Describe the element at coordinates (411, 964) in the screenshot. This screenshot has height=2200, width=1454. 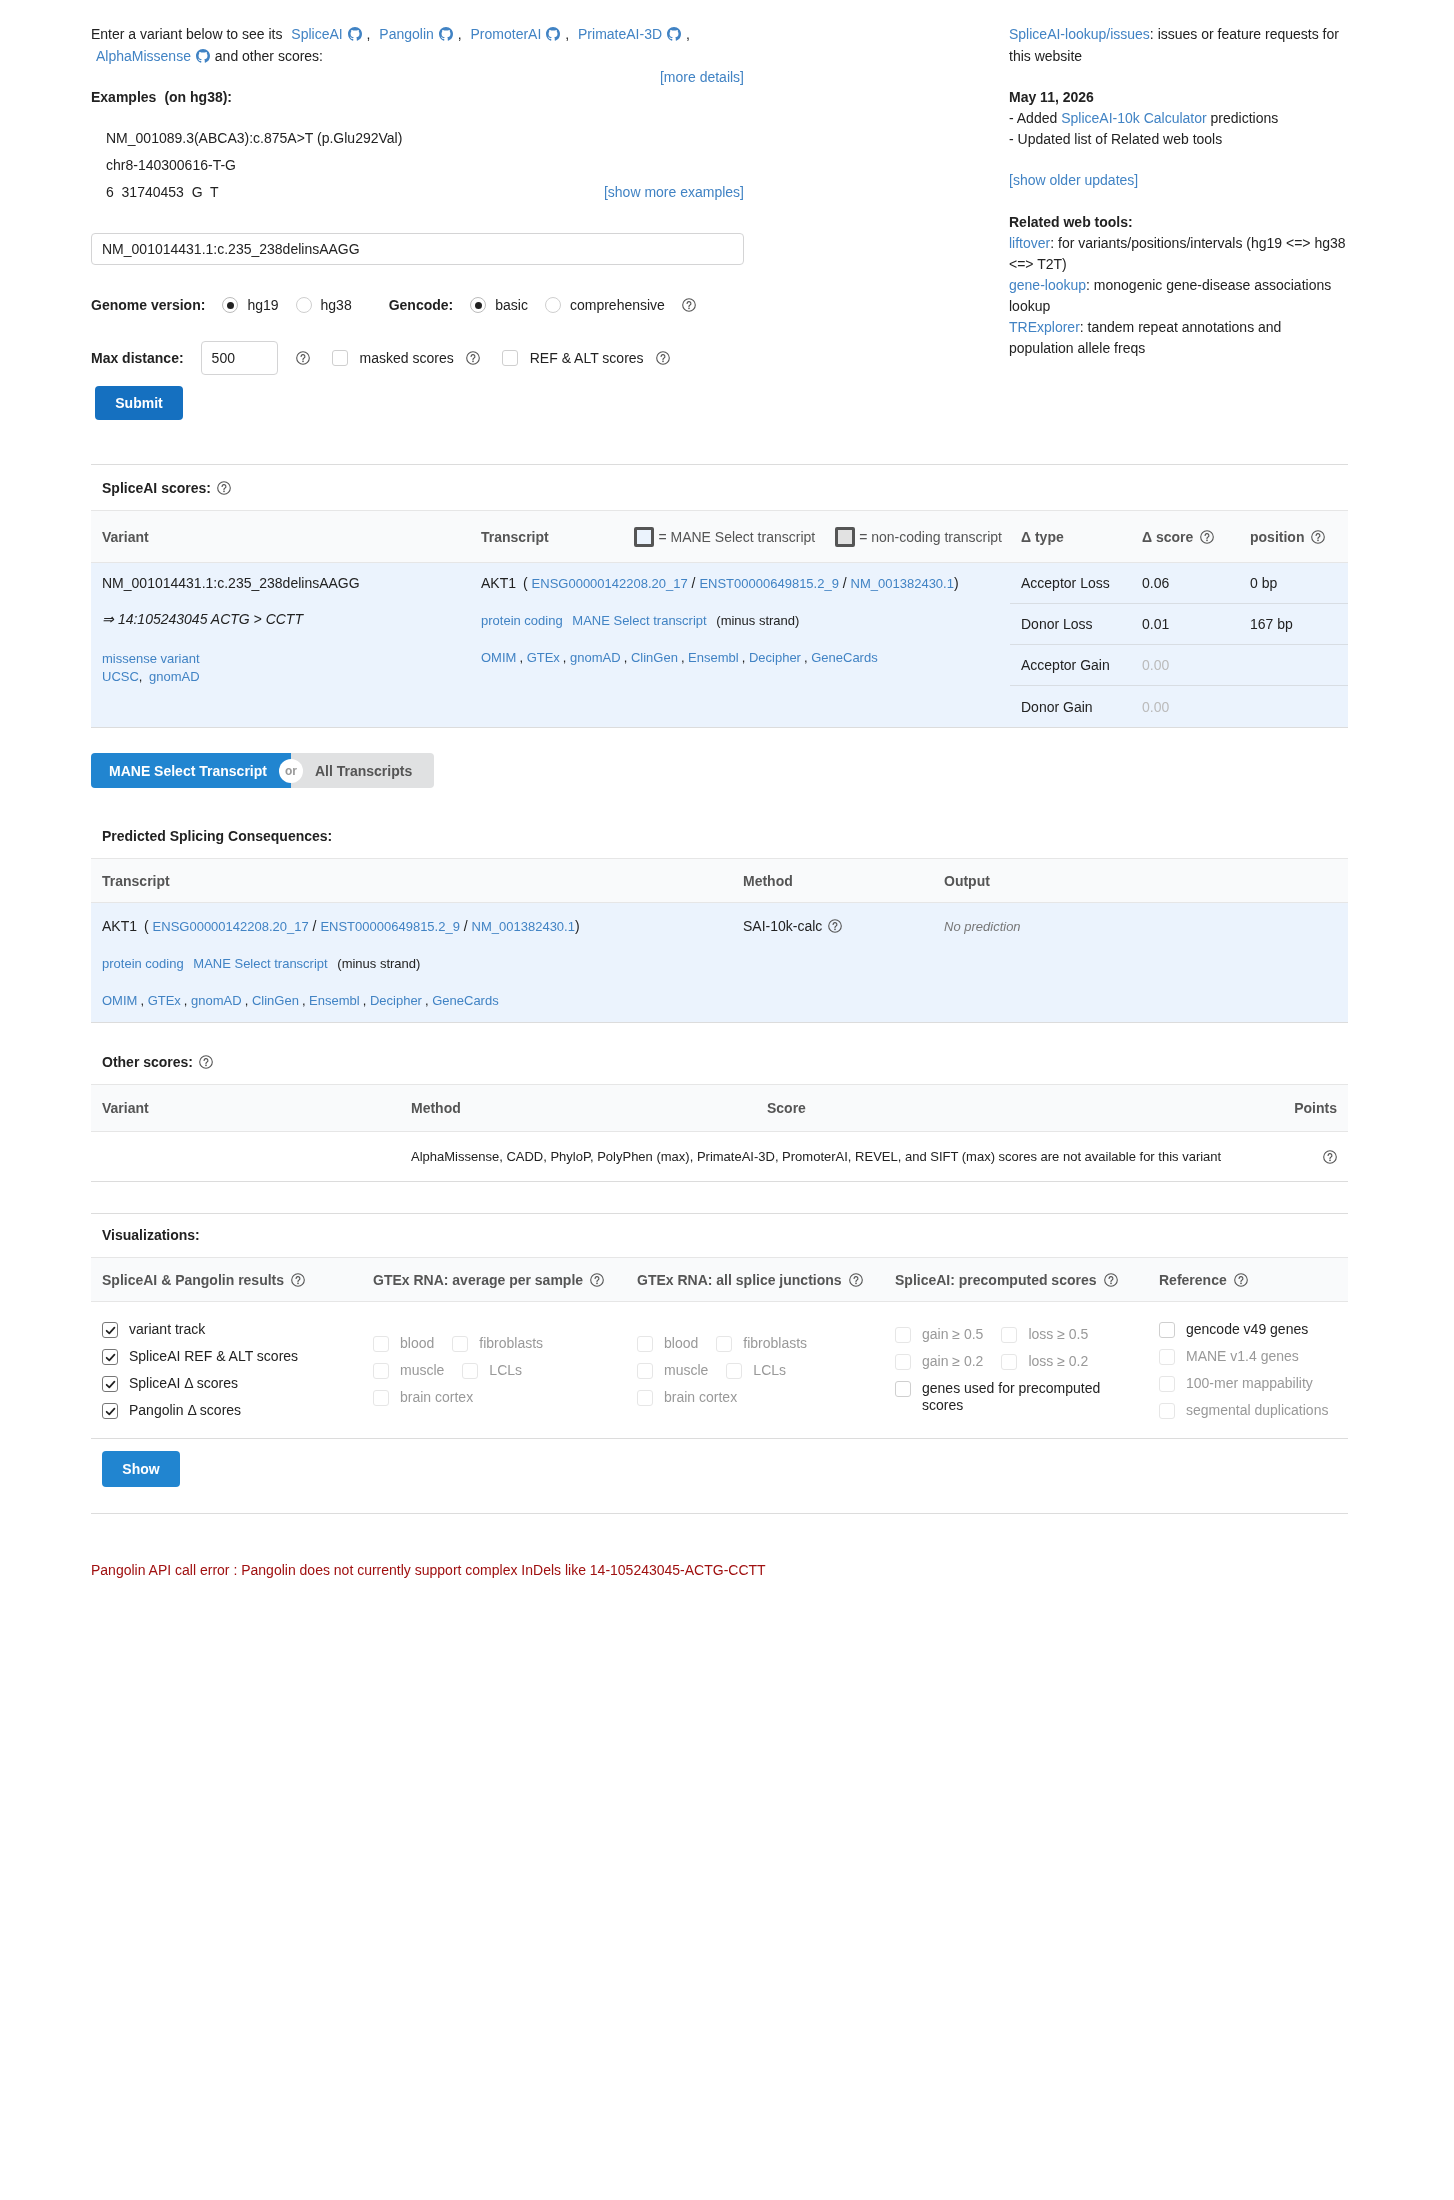
I see `transcript-tags: protein coding MANE Select transcript (minus strand)` at that location.